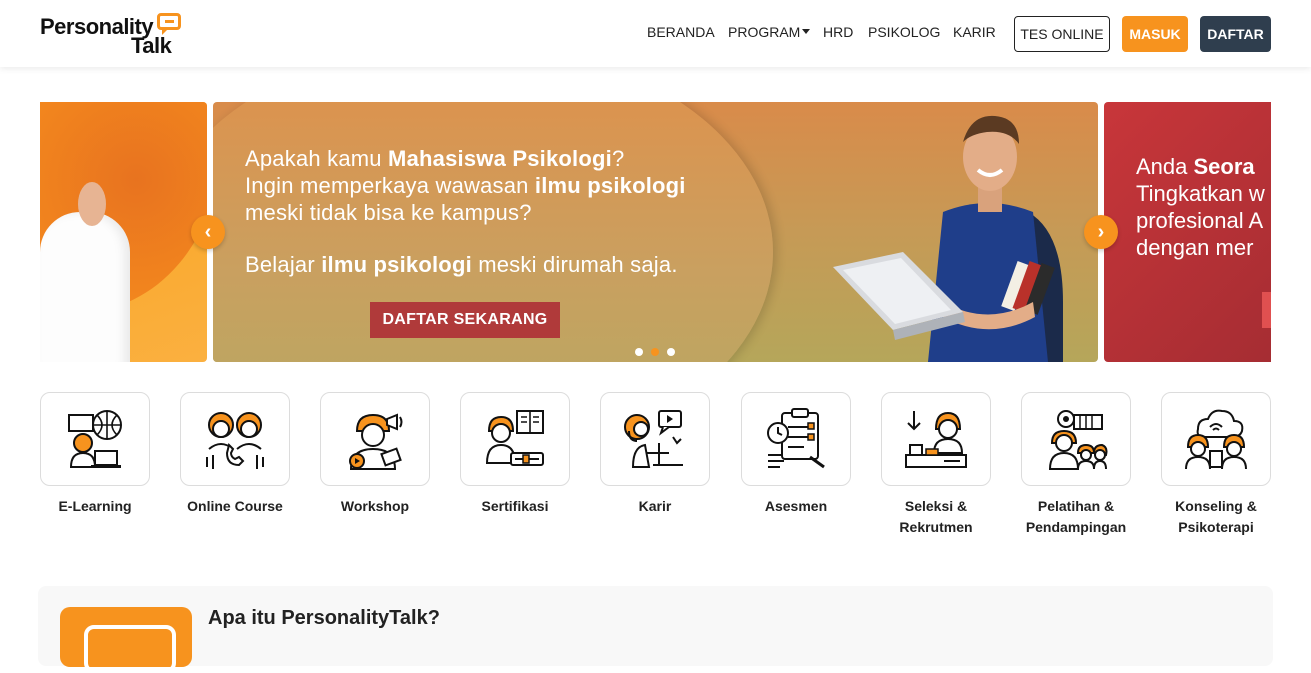 The image size is (1311, 673). I want to click on category-seleksi-rekrutmen: Seleksi & Rekrutmen, so click(936, 465).